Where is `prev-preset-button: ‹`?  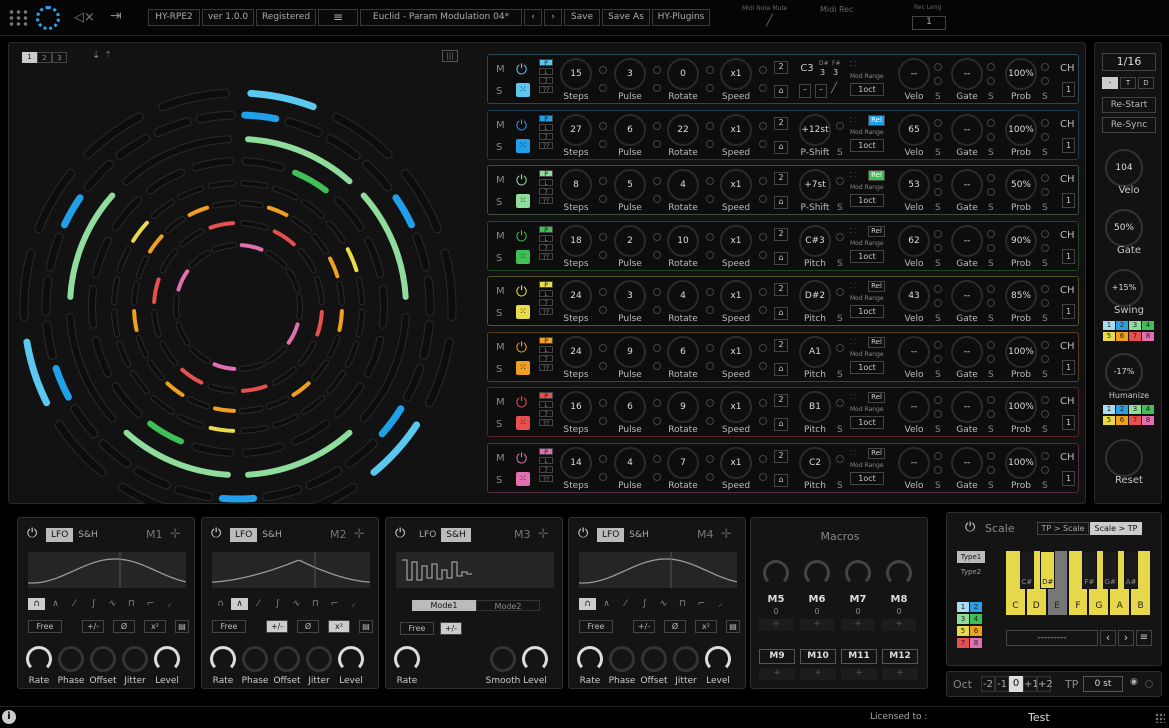
prev-preset-button: ‹ is located at coordinates (533, 17).